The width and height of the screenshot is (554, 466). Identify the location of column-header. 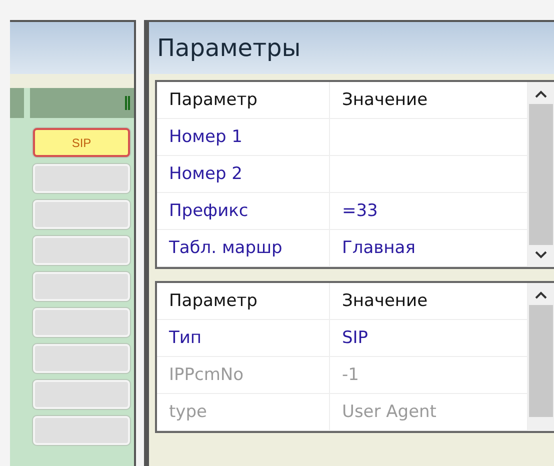
(17, 103).